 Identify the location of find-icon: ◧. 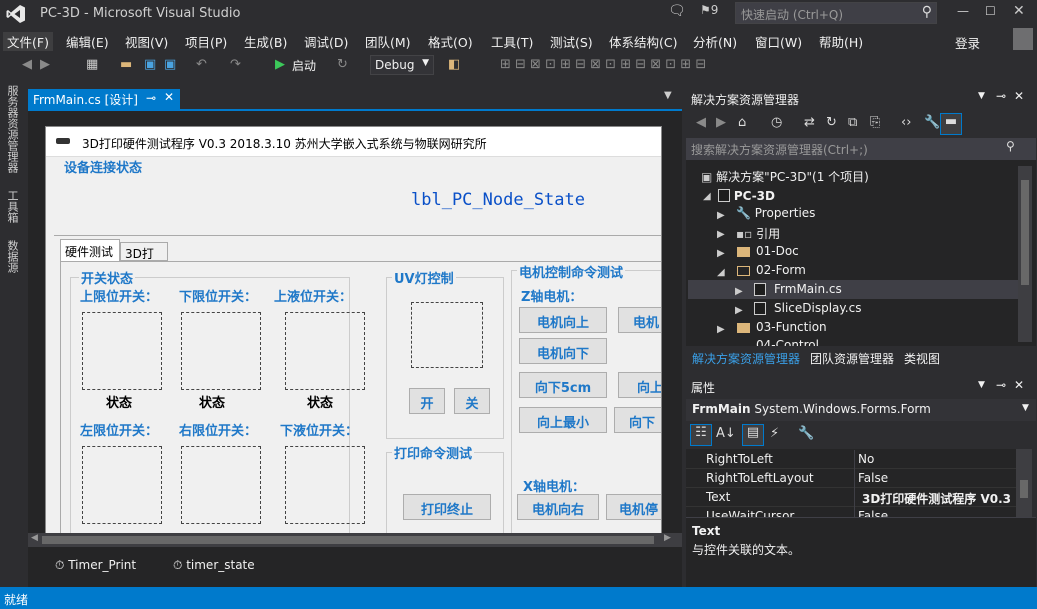
(454, 64).